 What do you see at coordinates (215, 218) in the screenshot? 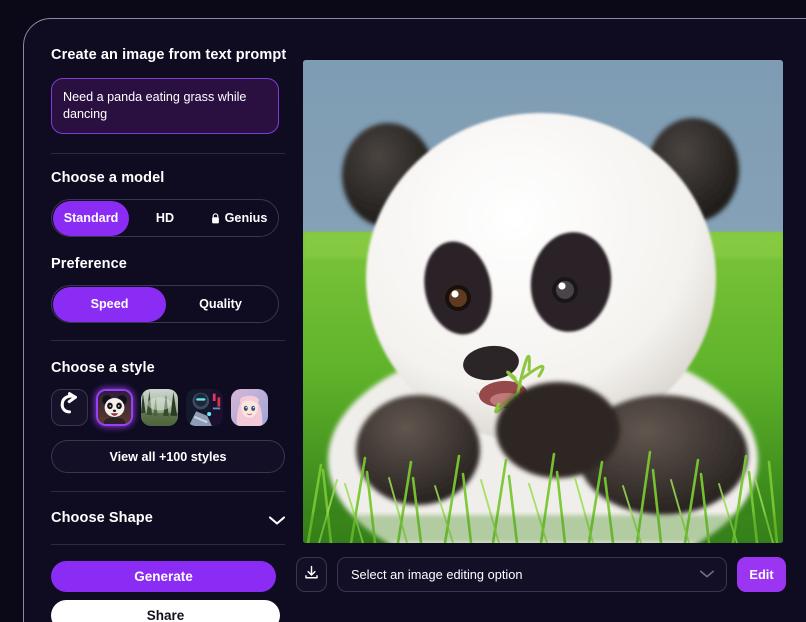
I see `lock-icon` at bounding box center [215, 218].